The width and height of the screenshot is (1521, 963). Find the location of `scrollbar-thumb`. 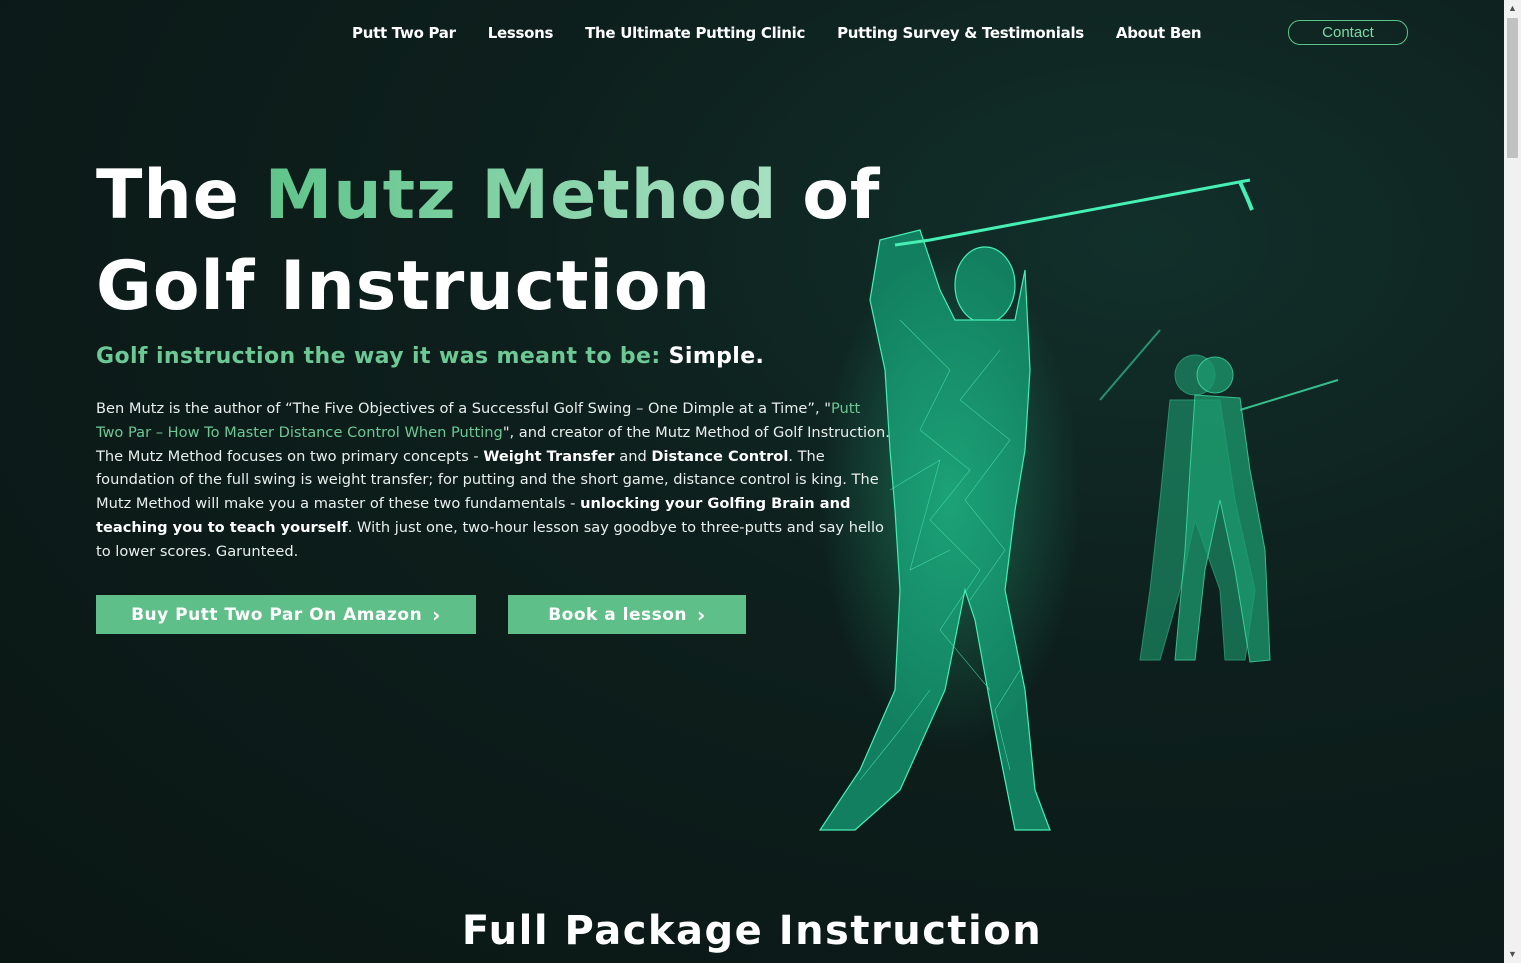

scrollbar-thumb is located at coordinates (1512, 88).